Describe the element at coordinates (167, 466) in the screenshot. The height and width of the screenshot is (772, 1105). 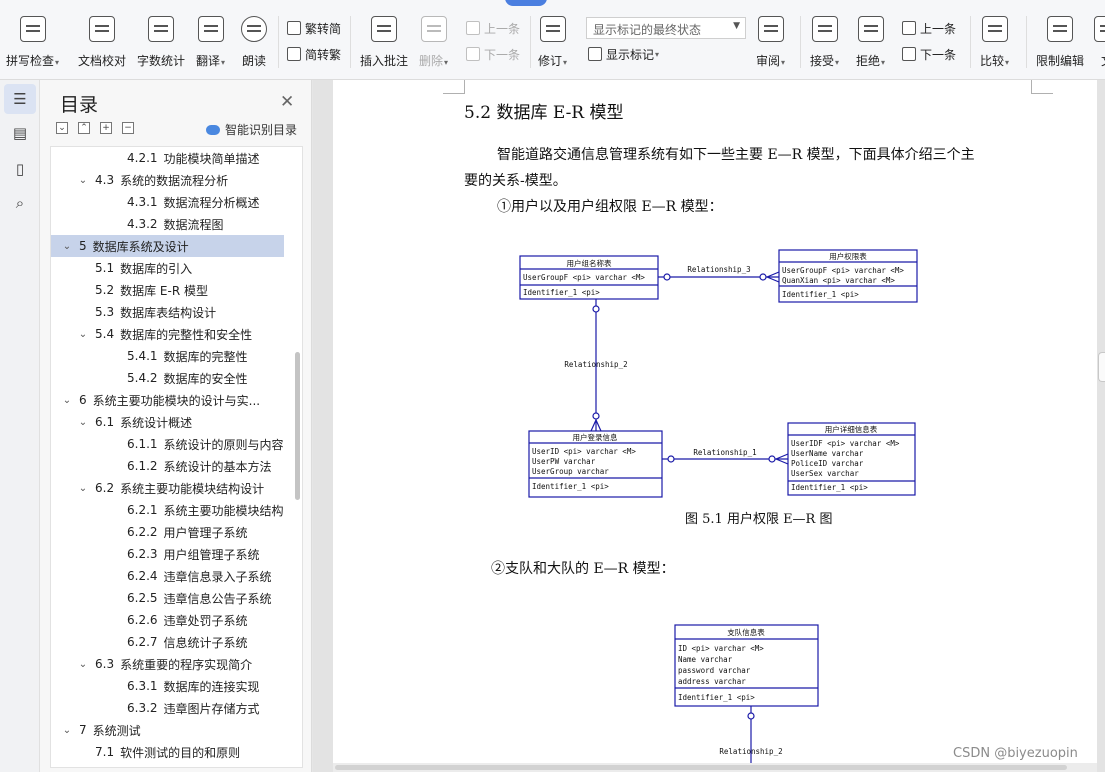
I see `toc-item: 6.1.2 系统设计的基本方法` at that location.